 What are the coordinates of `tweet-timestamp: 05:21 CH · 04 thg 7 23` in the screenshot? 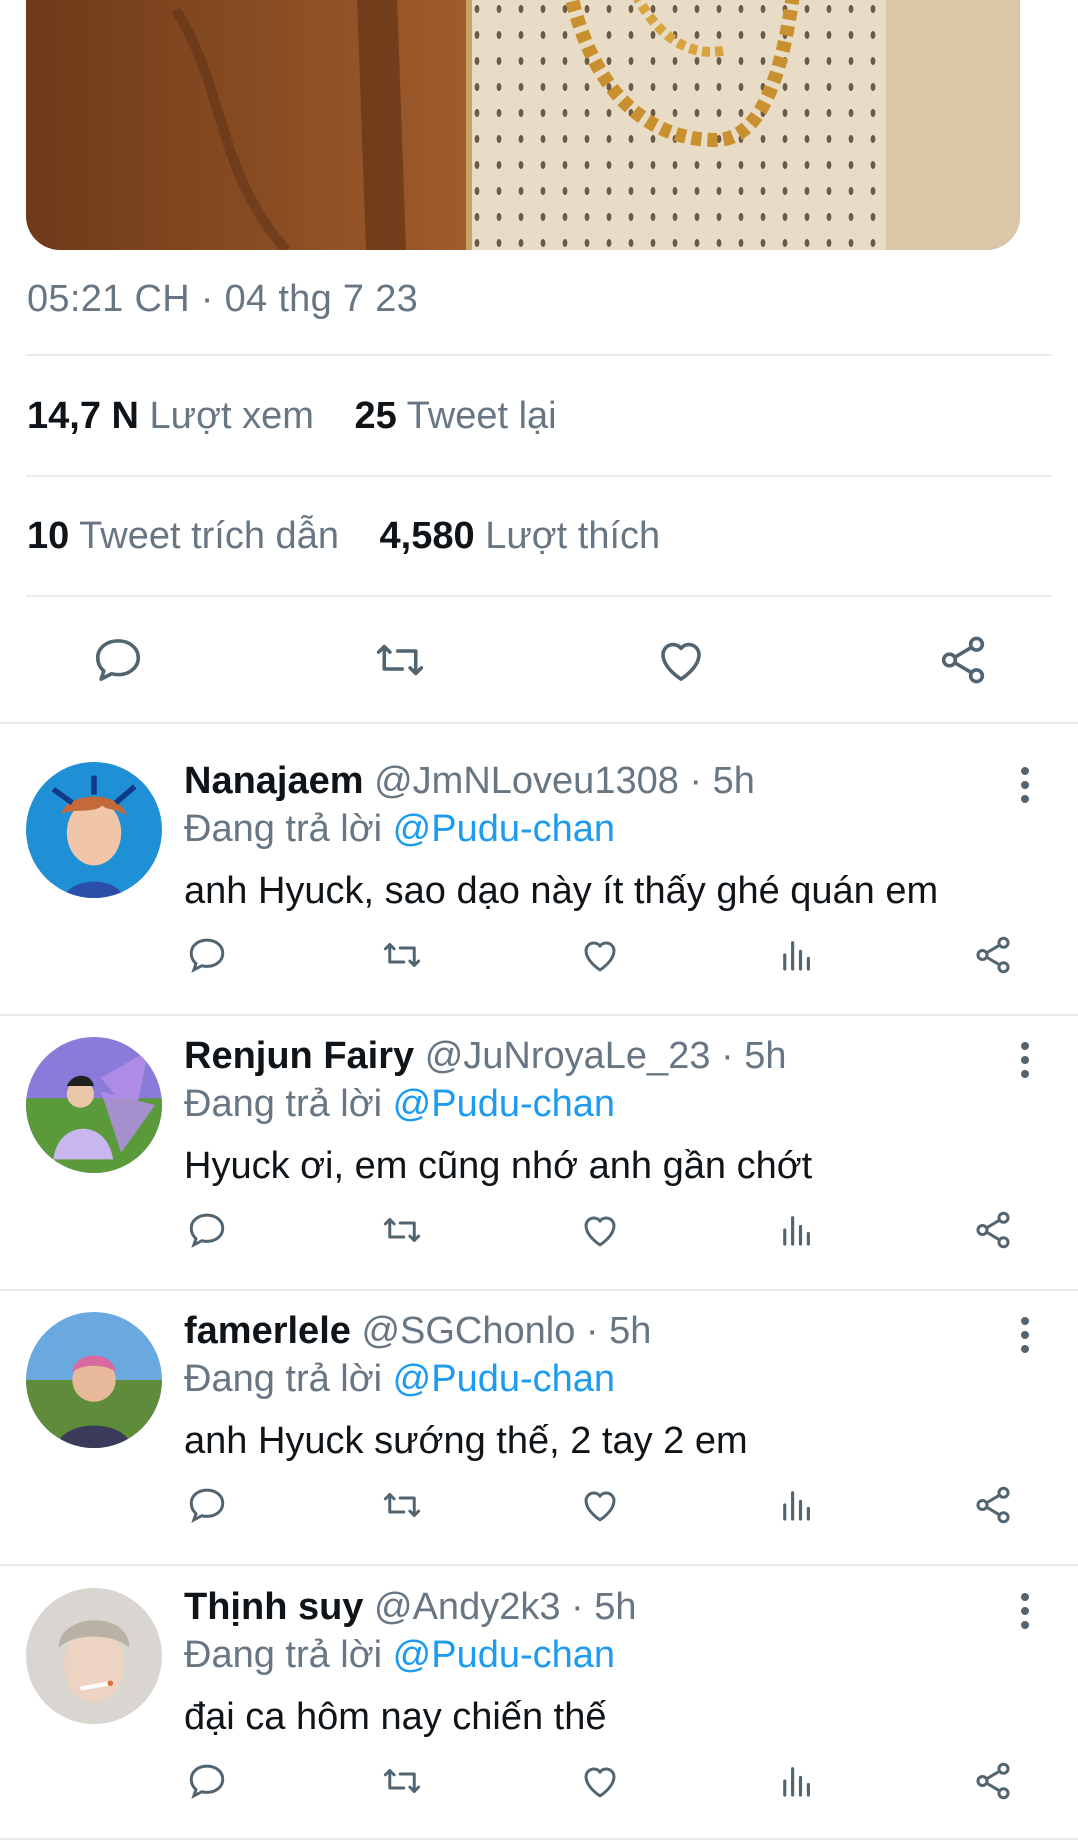 It's located at (223, 299).